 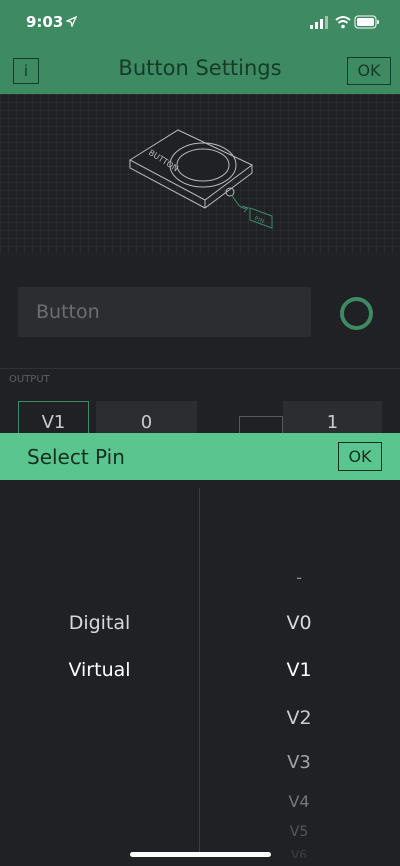 I want to click on picker-pin-v4: V4, so click(x=299, y=801).